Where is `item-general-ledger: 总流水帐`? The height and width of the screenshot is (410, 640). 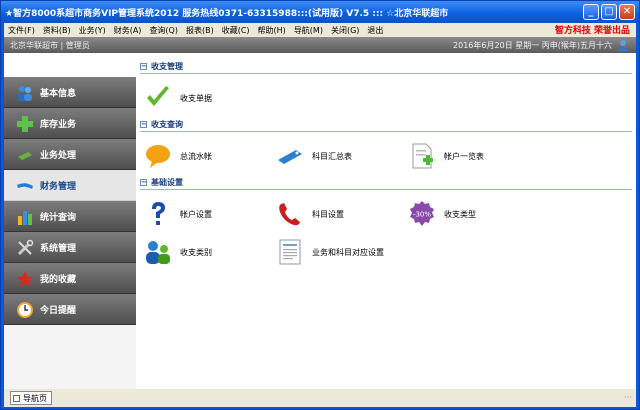 item-general-ledger: 总流水帐 is located at coordinates (178, 156).